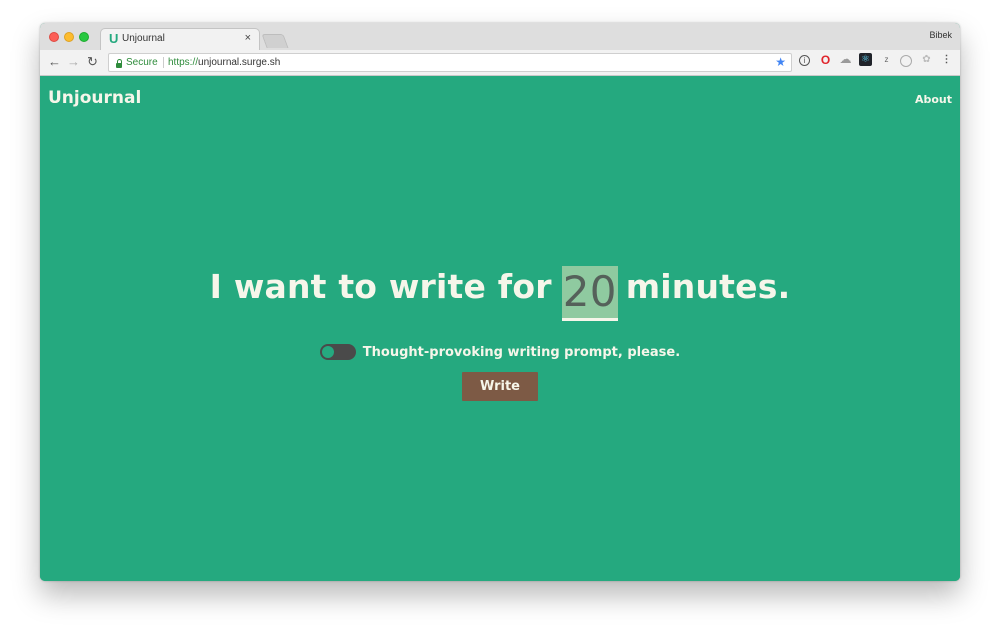  Describe the element at coordinates (180, 39) in the screenshot. I see `browser-tab: U Unjournal ×` at that location.